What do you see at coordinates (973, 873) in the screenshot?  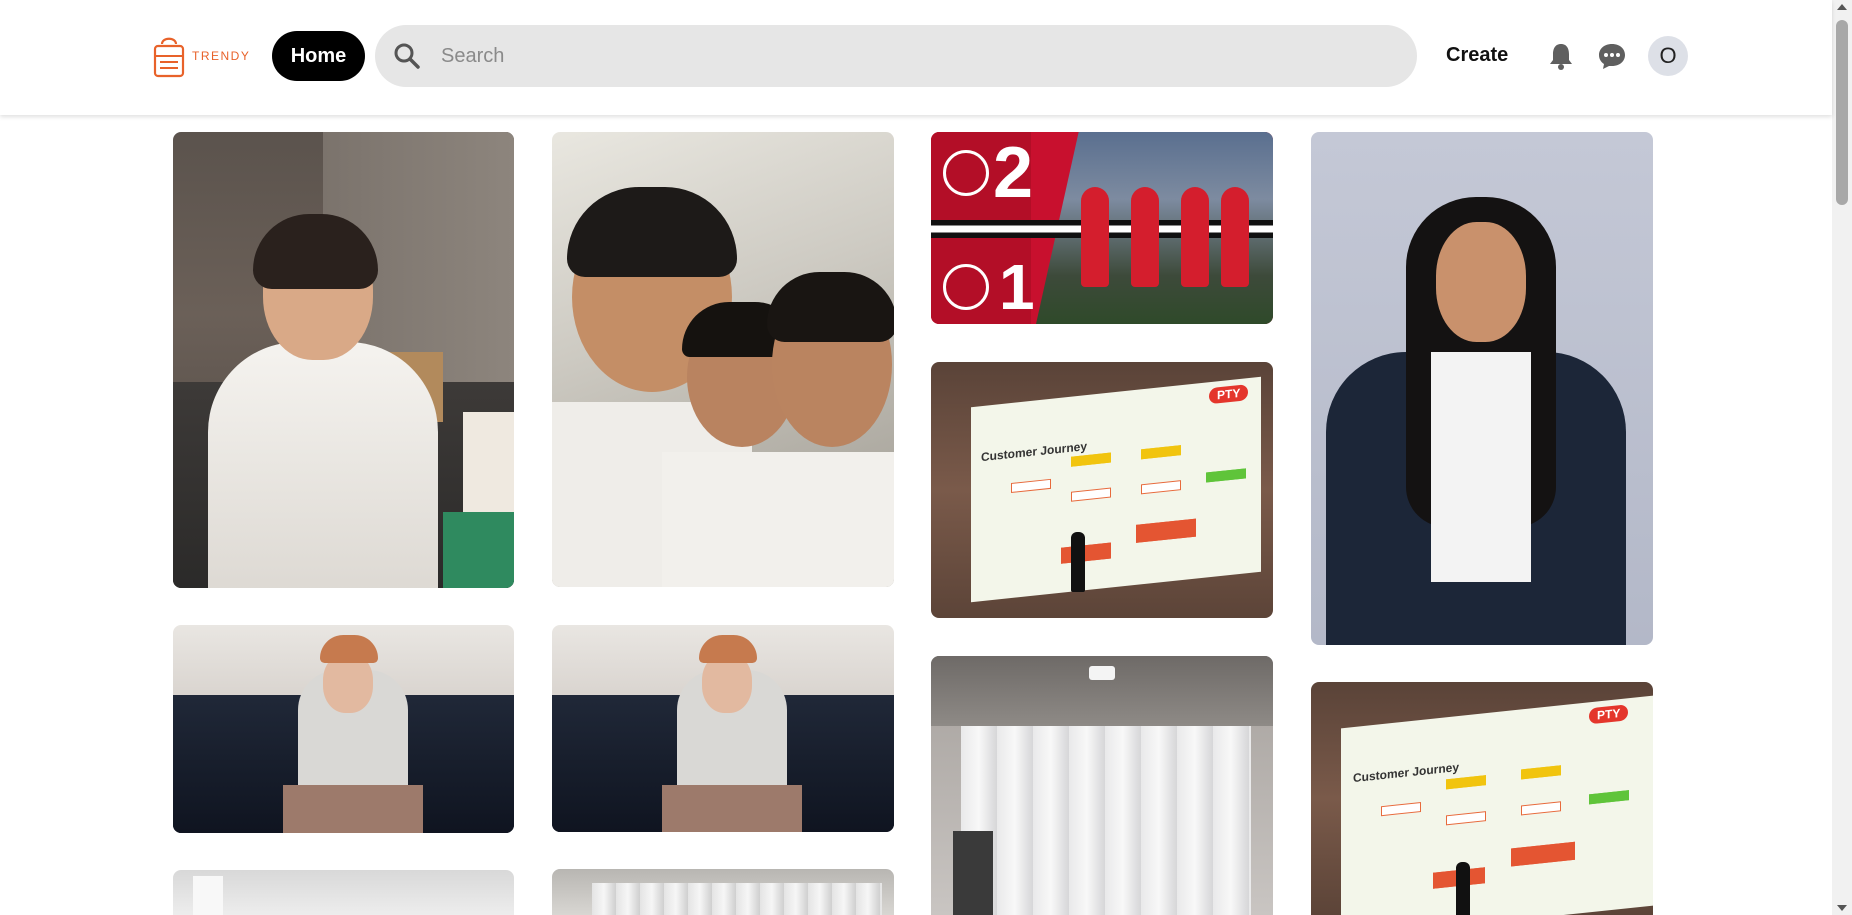 I see `pin-mirror` at bounding box center [973, 873].